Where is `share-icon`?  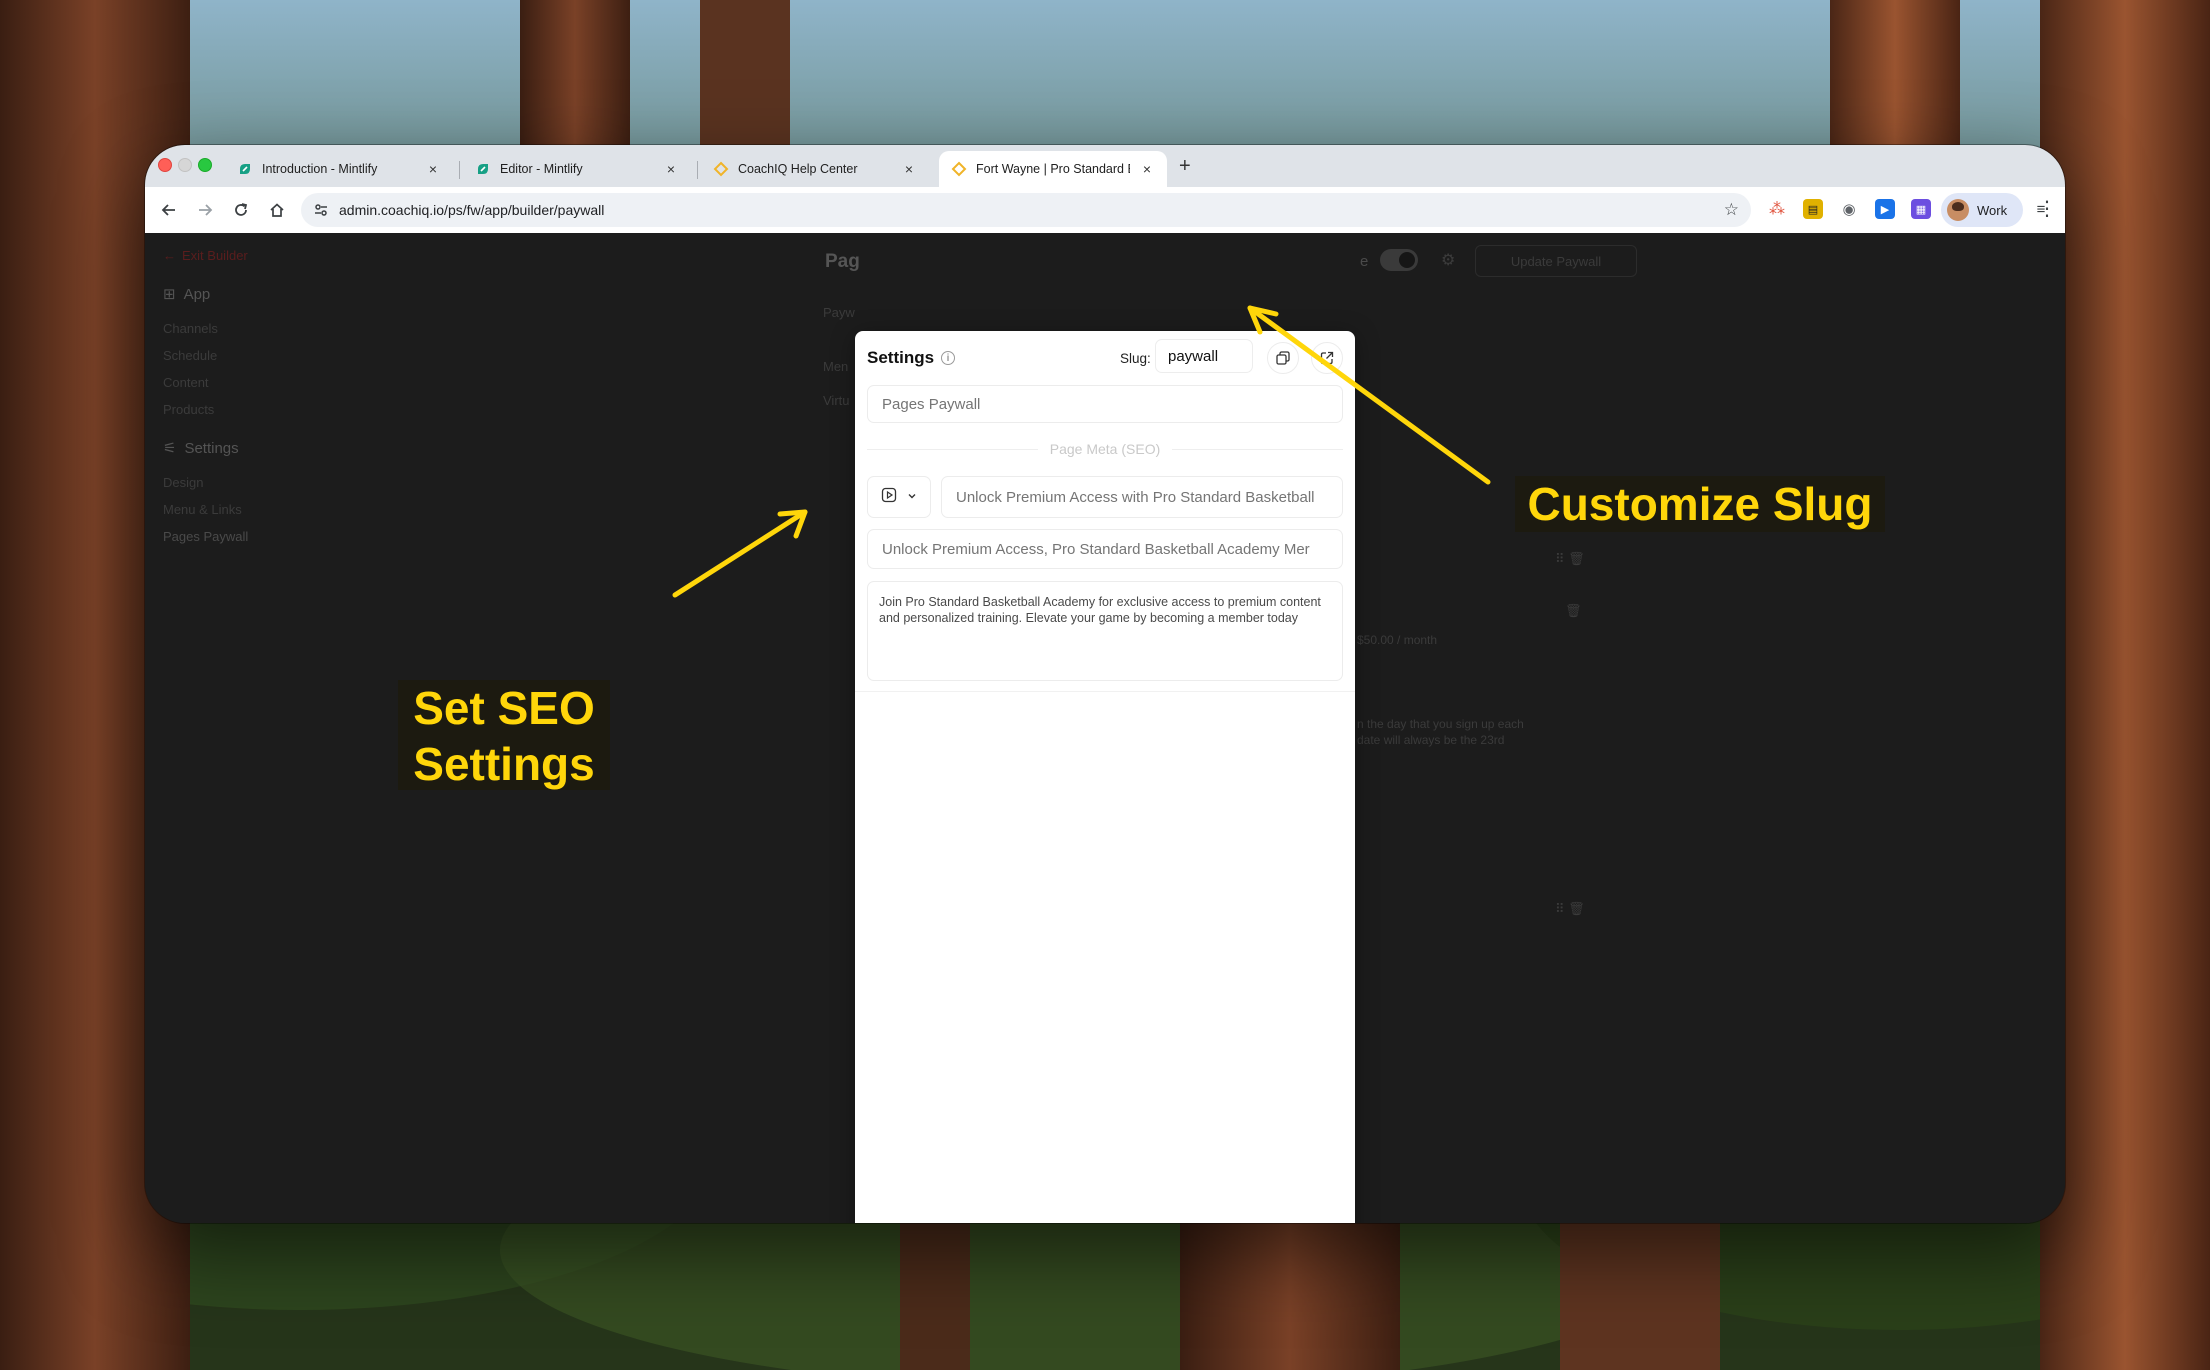 share-icon is located at coordinates (1327, 358).